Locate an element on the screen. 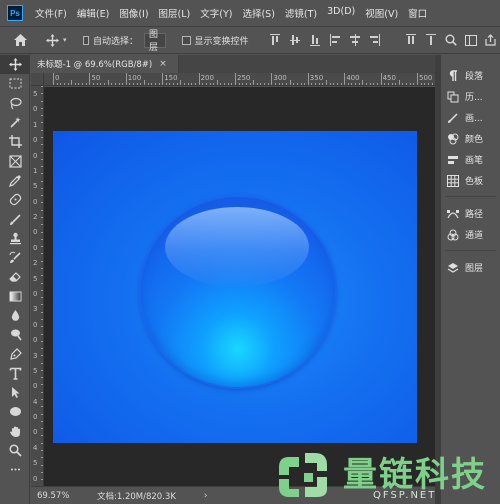 This screenshot has width=500, height=504. move-tool-preset: ▾ is located at coordinates (55, 40).